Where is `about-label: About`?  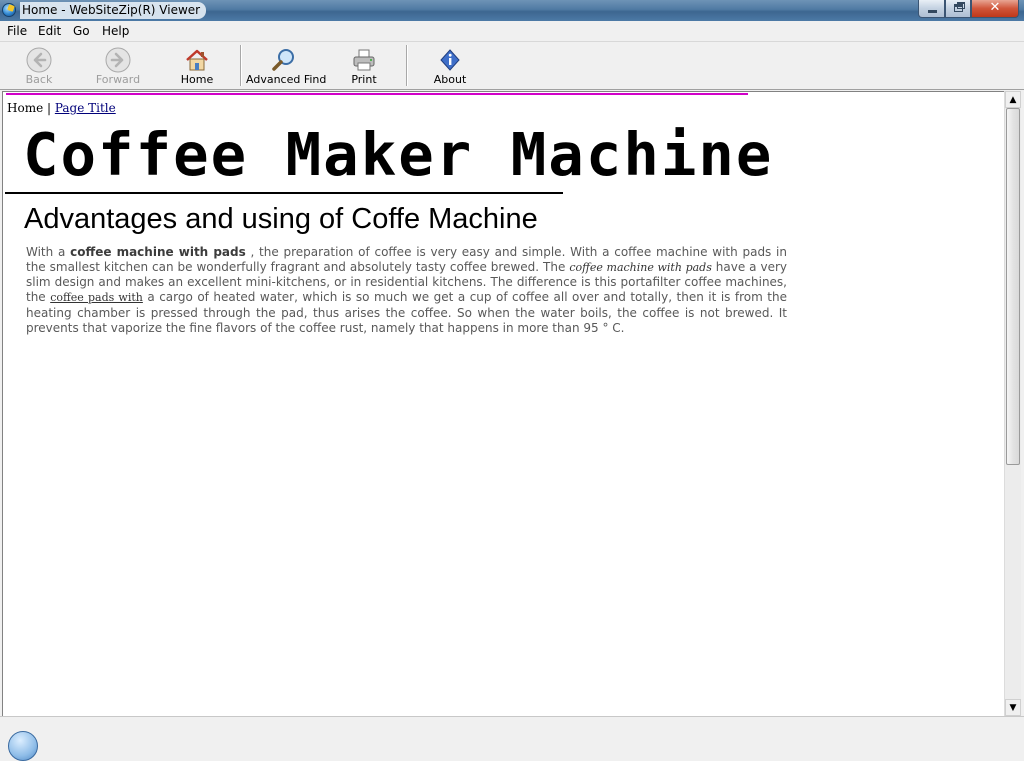 about-label: About is located at coordinates (450, 79).